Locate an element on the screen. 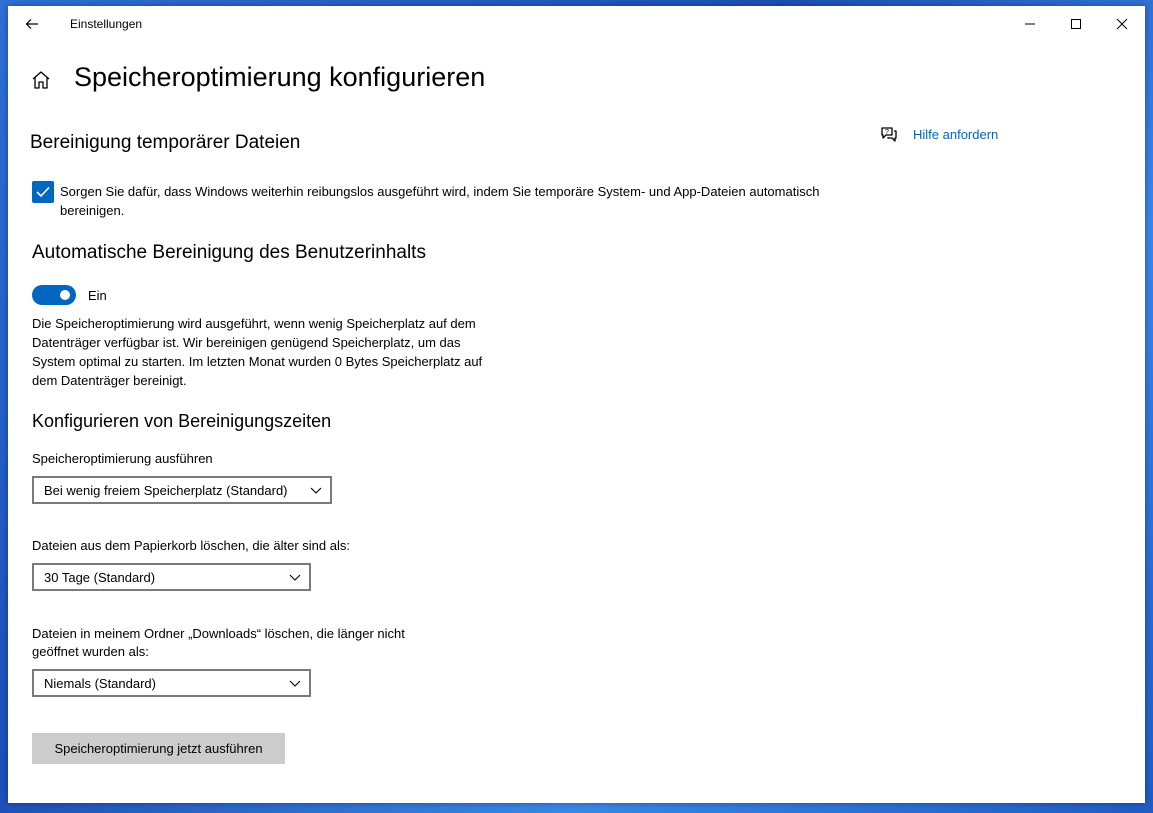 Image resolution: width=1153 pixels, height=813 pixels. run-schedule-label: Speicheroptimierung ausführen is located at coordinates (122, 458).